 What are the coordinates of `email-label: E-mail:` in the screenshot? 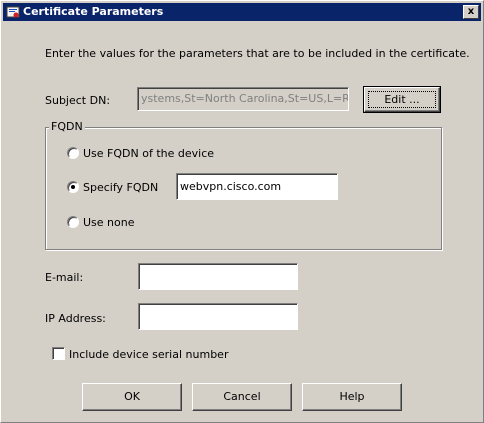 It's located at (64, 277).